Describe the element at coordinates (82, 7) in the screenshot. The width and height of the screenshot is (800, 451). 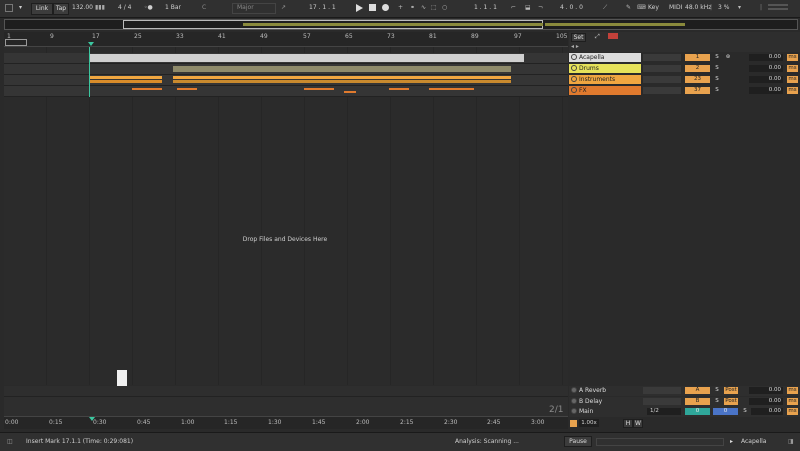
I see `tempo-field: 132.00` at that location.